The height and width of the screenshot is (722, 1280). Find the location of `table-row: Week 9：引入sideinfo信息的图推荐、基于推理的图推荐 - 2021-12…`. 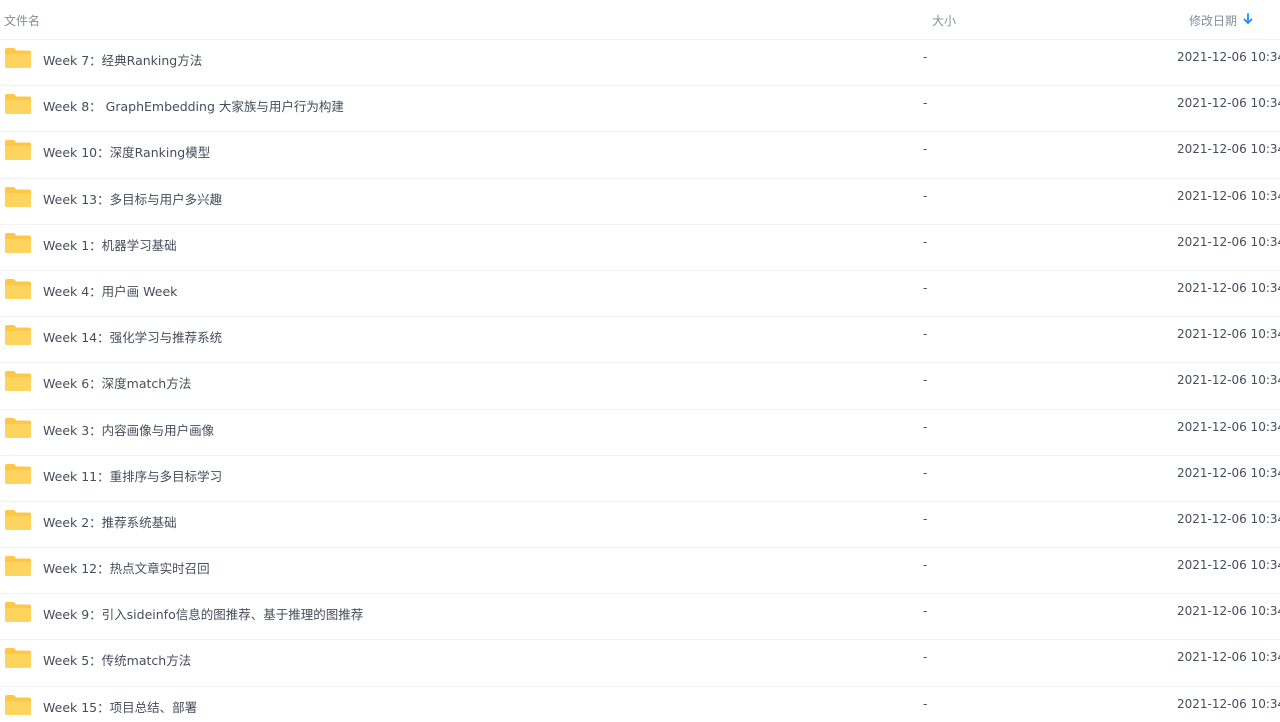

table-row: Week 9：引入sideinfo信息的图推荐、基于推理的图推荐 - 2021-12… is located at coordinates (640, 617).